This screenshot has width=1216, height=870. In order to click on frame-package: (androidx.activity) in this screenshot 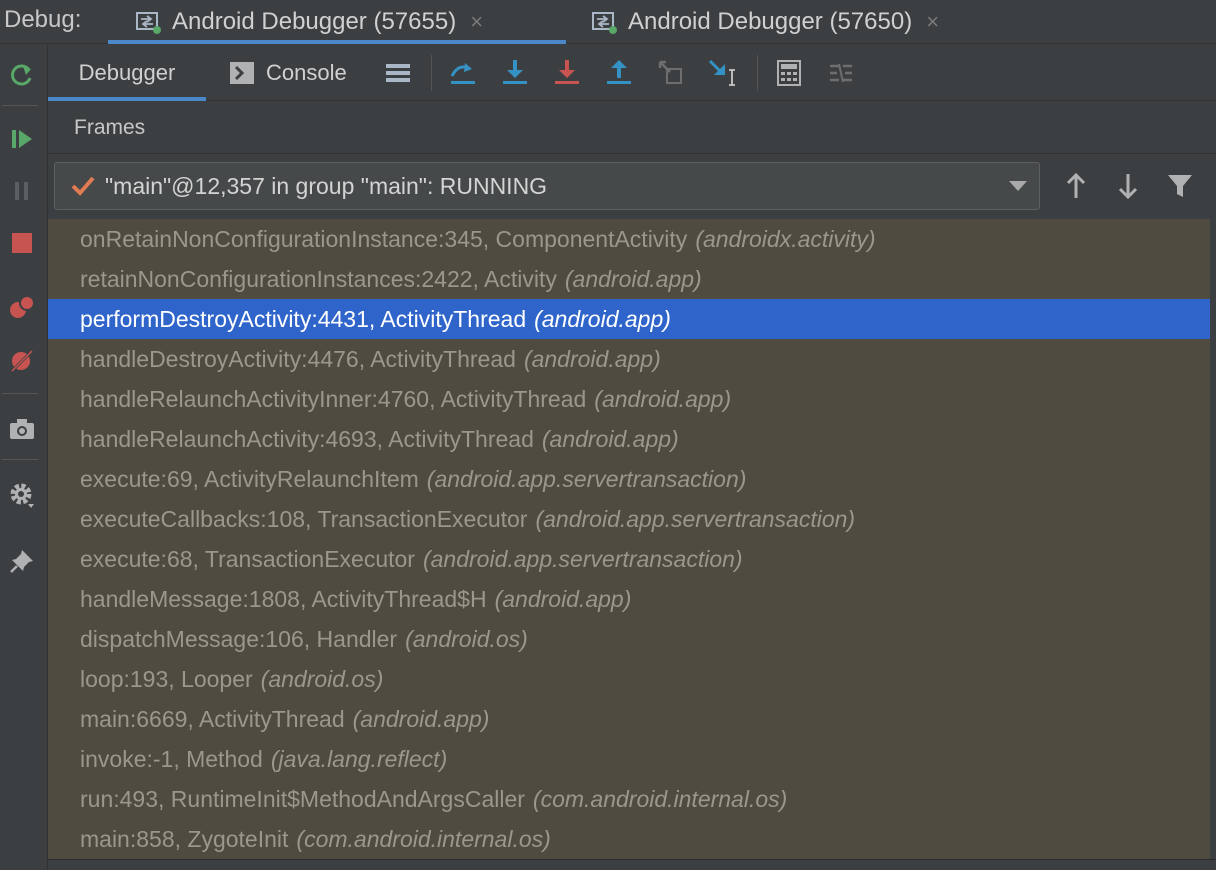, I will do `click(785, 238)`.